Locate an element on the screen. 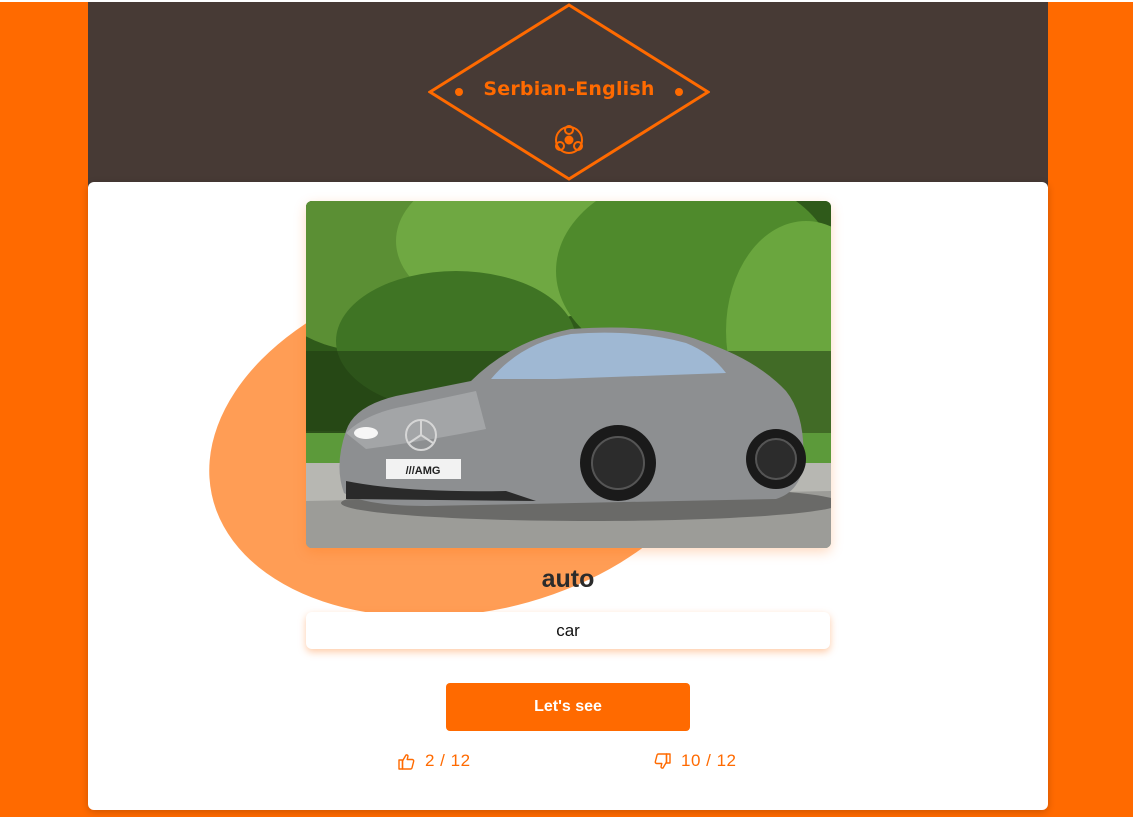  wrong-count: 10 / 12 is located at coordinates (695, 761).